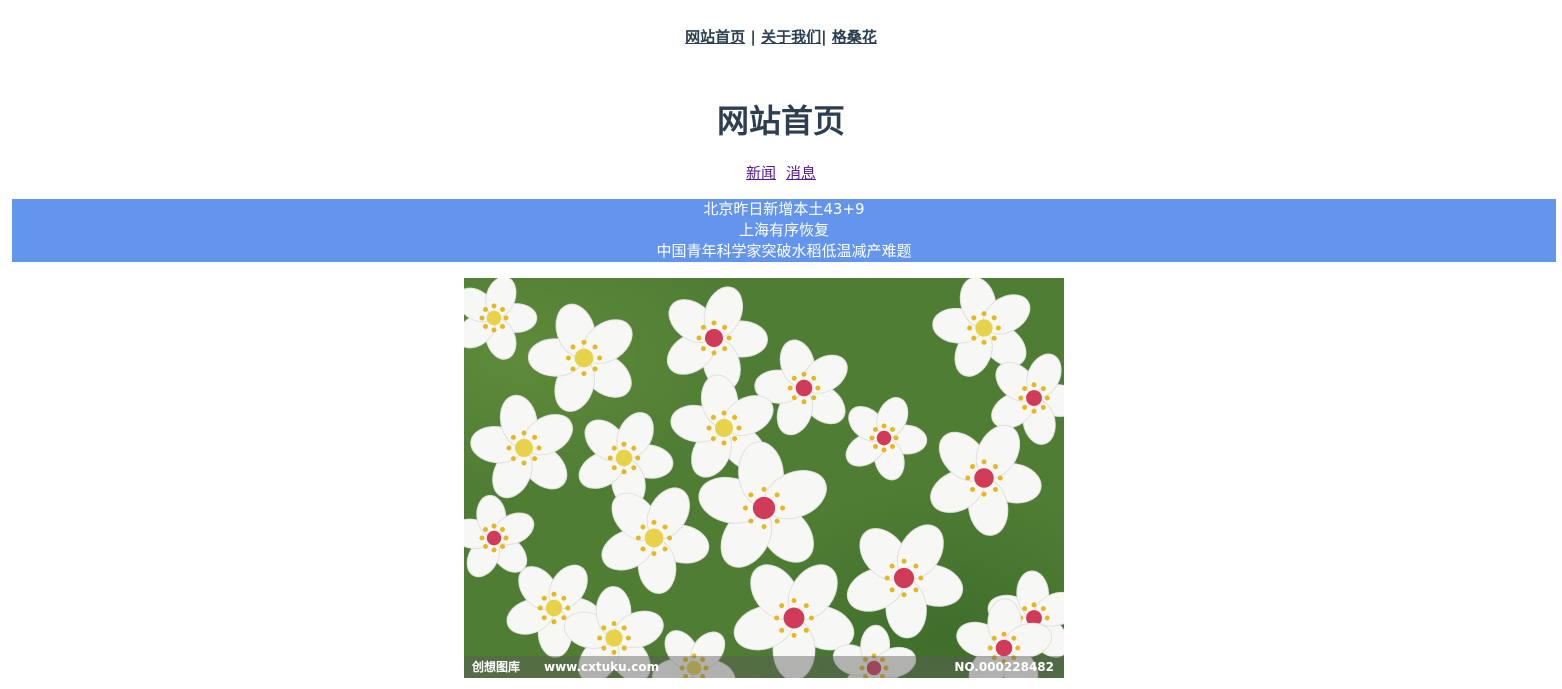  What do you see at coordinates (496, 667) in the screenshot?
I see `watermark-brand: 创想图库` at bounding box center [496, 667].